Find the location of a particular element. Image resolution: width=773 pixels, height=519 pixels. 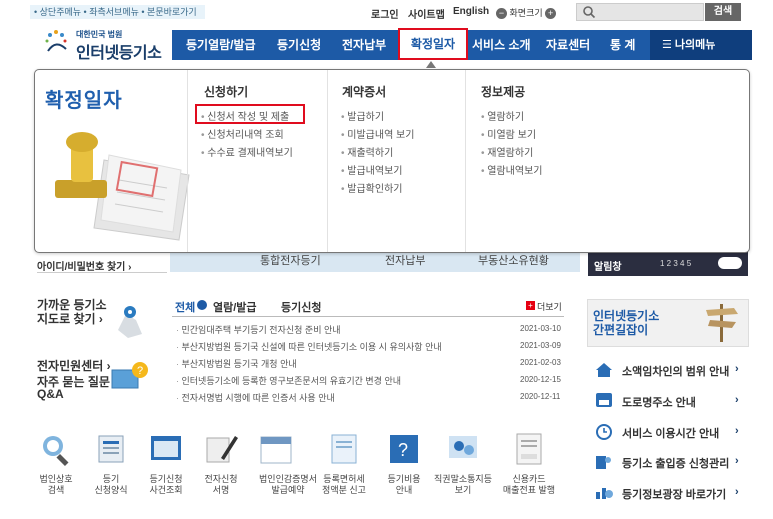

house-icon is located at coordinates (604, 370).